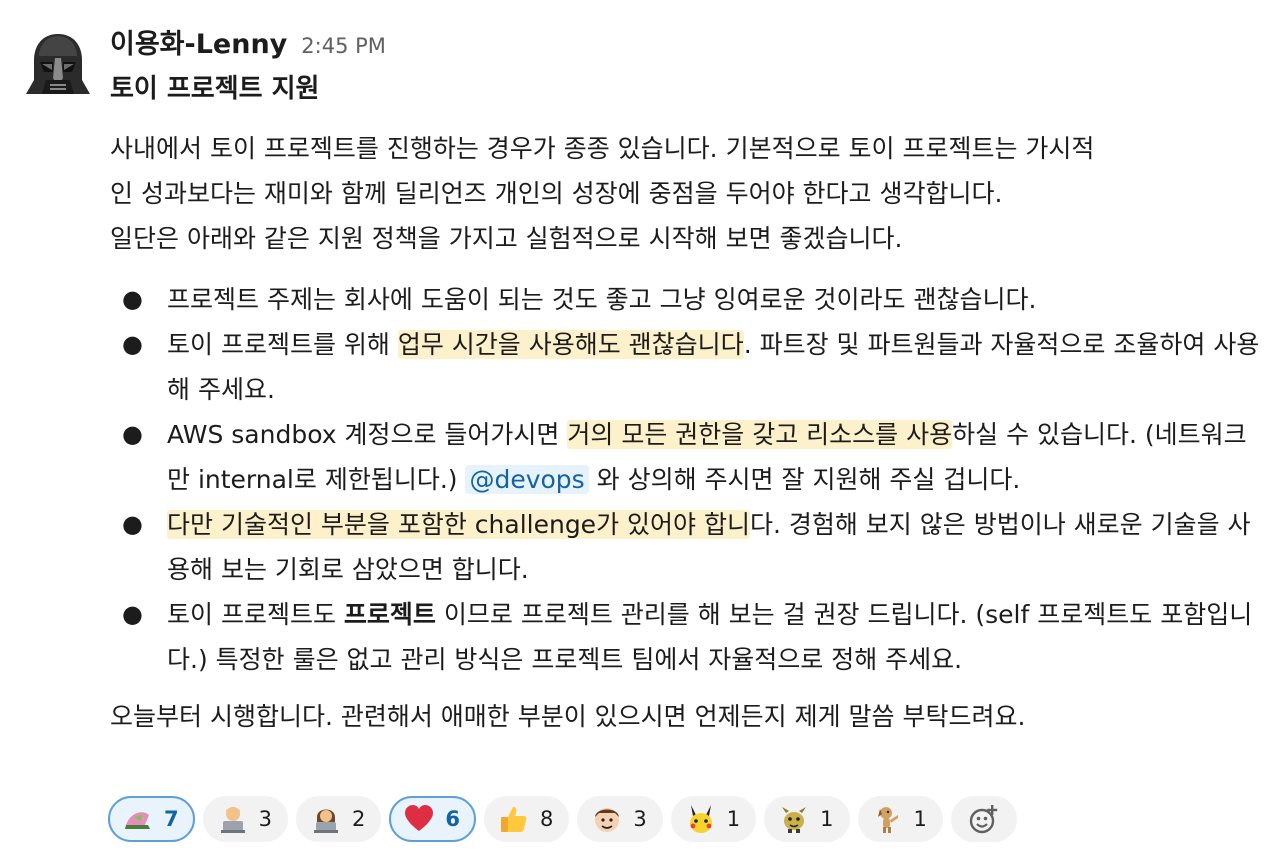 The width and height of the screenshot is (1280, 865). Describe the element at coordinates (887, 820) in the screenshot. I see `dancing-dog-emoji-icon` at that location.